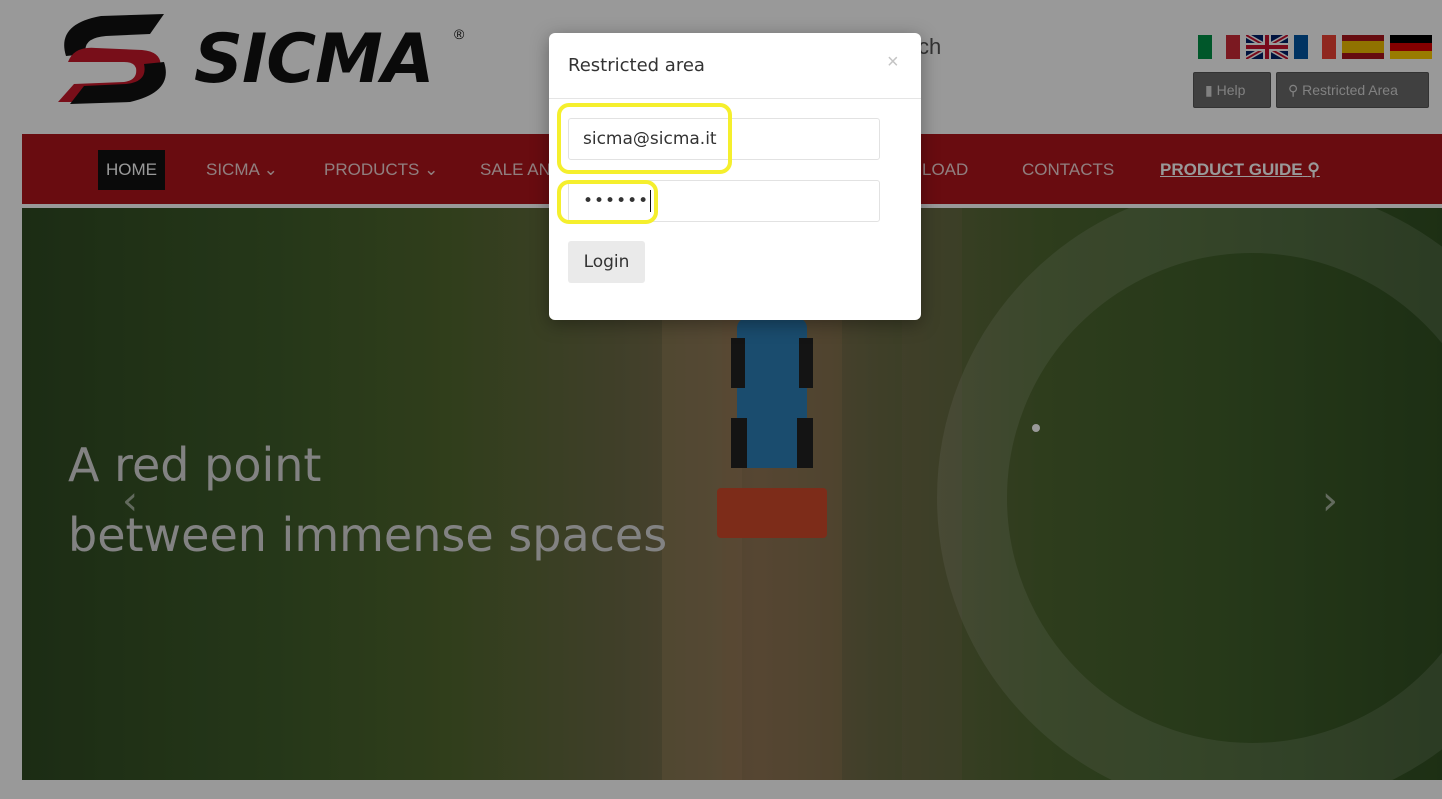 The image size is (1442, 799). I want to click on highlight-password-annotation, so click(607, 202).